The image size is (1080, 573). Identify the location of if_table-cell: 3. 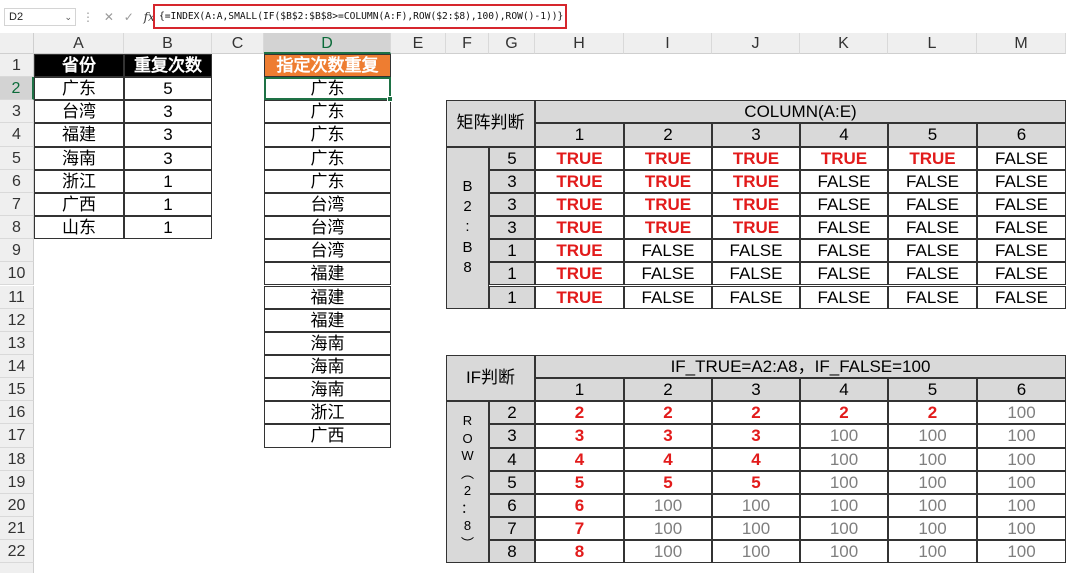
(579, 436).